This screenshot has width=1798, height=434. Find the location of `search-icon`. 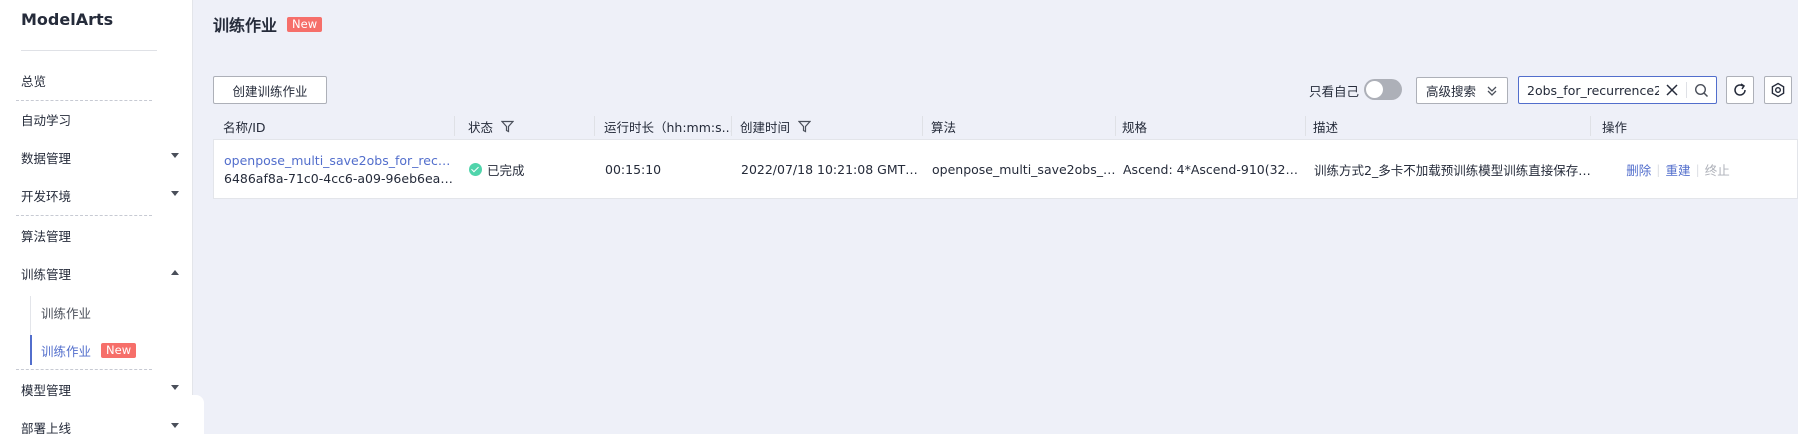

search-icon is located at coordinates (1701, 90).